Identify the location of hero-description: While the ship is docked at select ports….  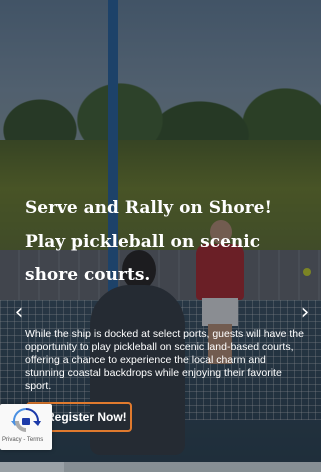
(164, 360).